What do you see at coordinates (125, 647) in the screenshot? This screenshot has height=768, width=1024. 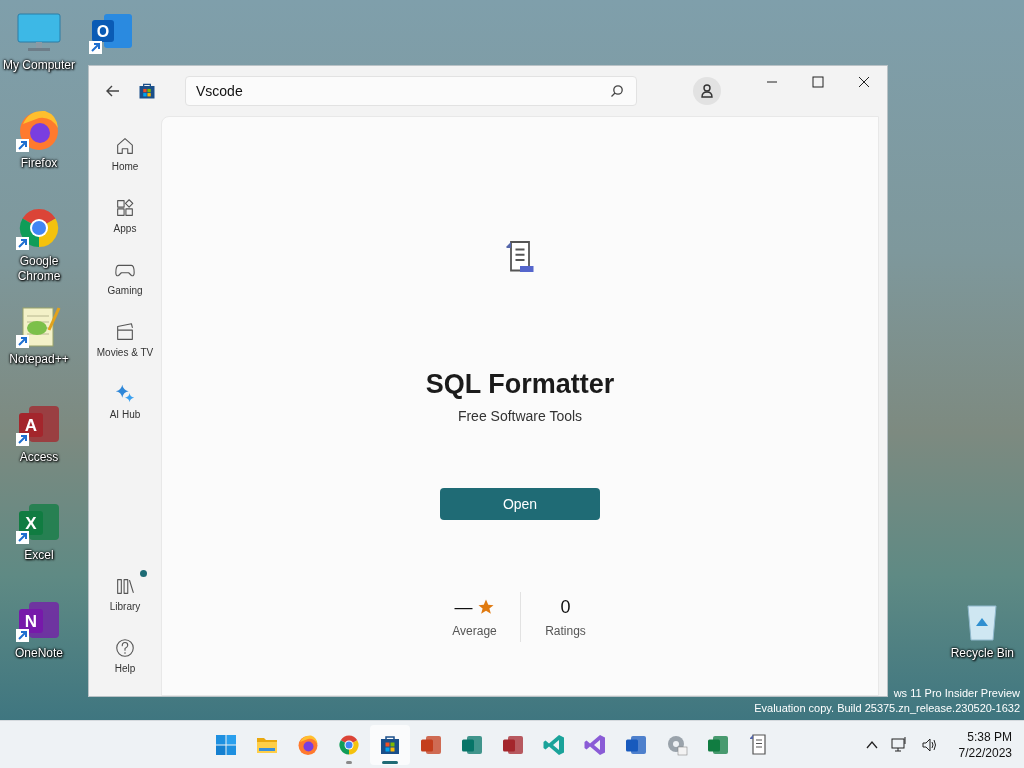 I see `help-icon` at bounding box center [125, 647].